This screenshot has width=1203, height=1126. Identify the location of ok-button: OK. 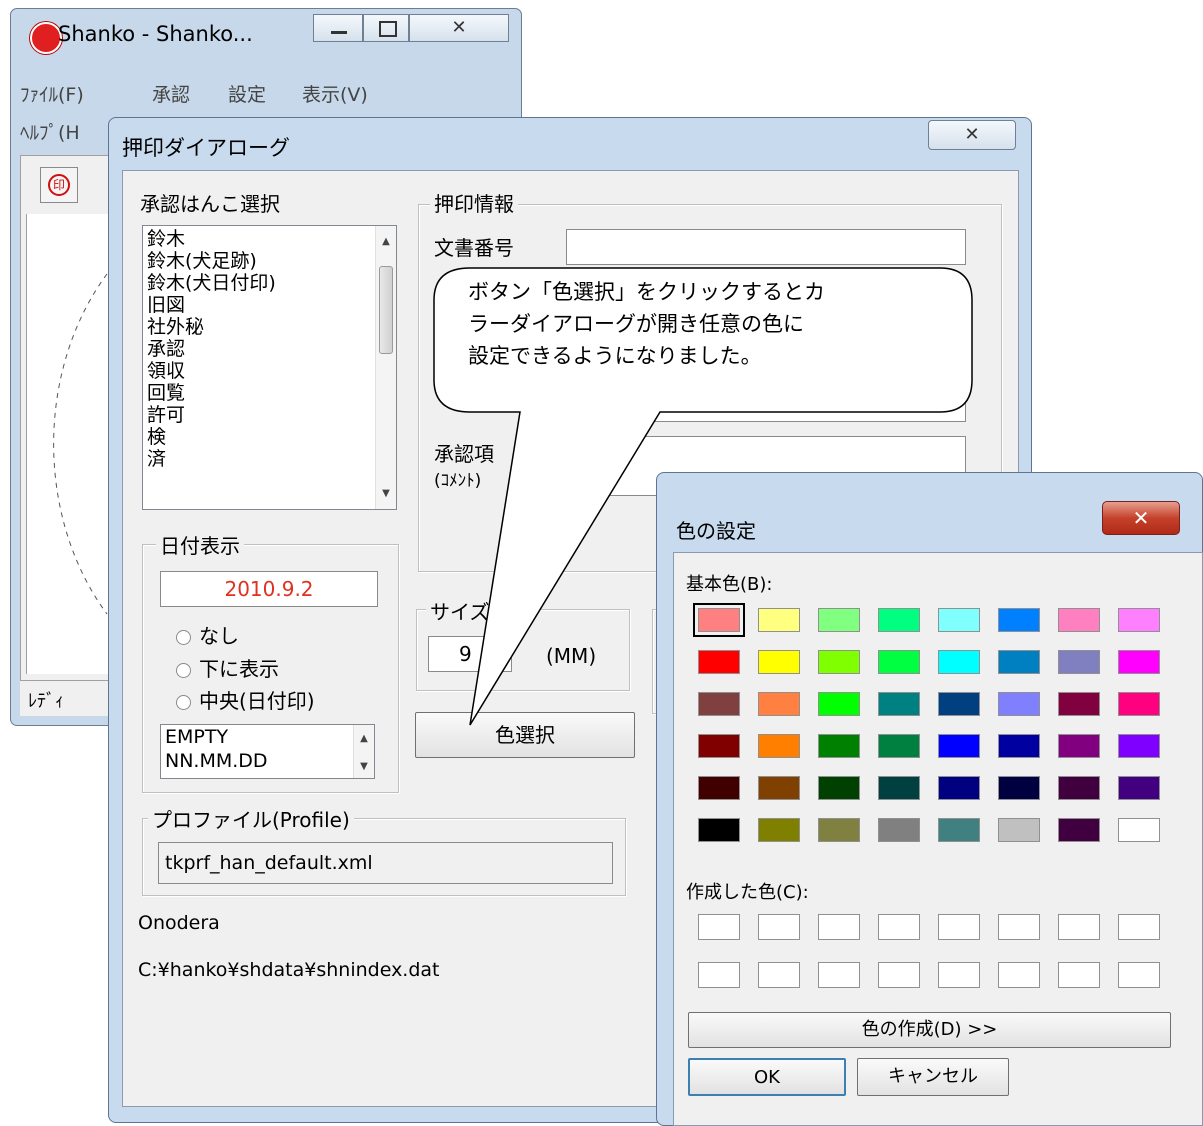
(767, 1077).